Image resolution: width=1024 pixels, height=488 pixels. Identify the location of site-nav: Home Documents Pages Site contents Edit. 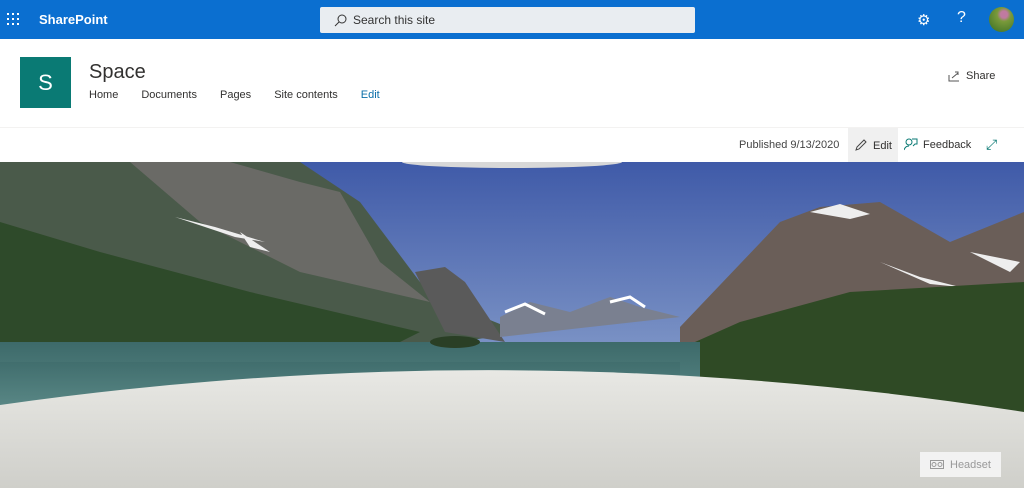
(246, 95).